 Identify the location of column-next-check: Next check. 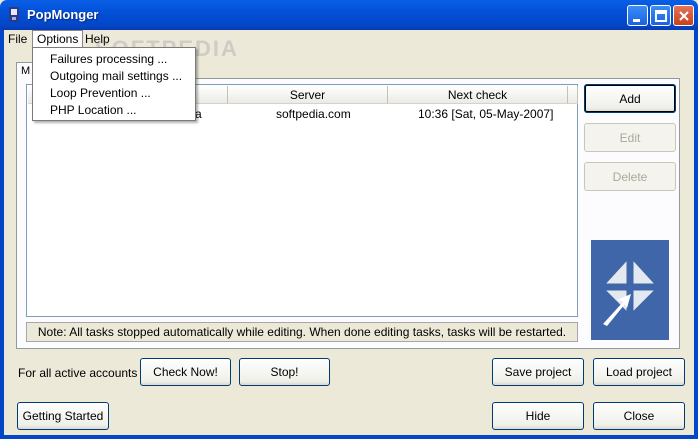
(478, 95).